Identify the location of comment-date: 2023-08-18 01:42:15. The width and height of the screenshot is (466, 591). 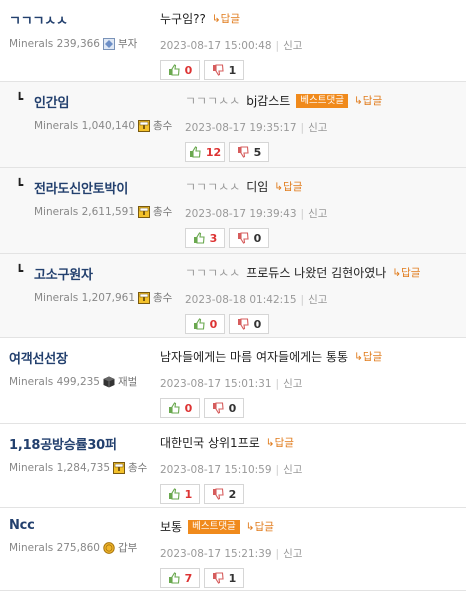
(241, 300).